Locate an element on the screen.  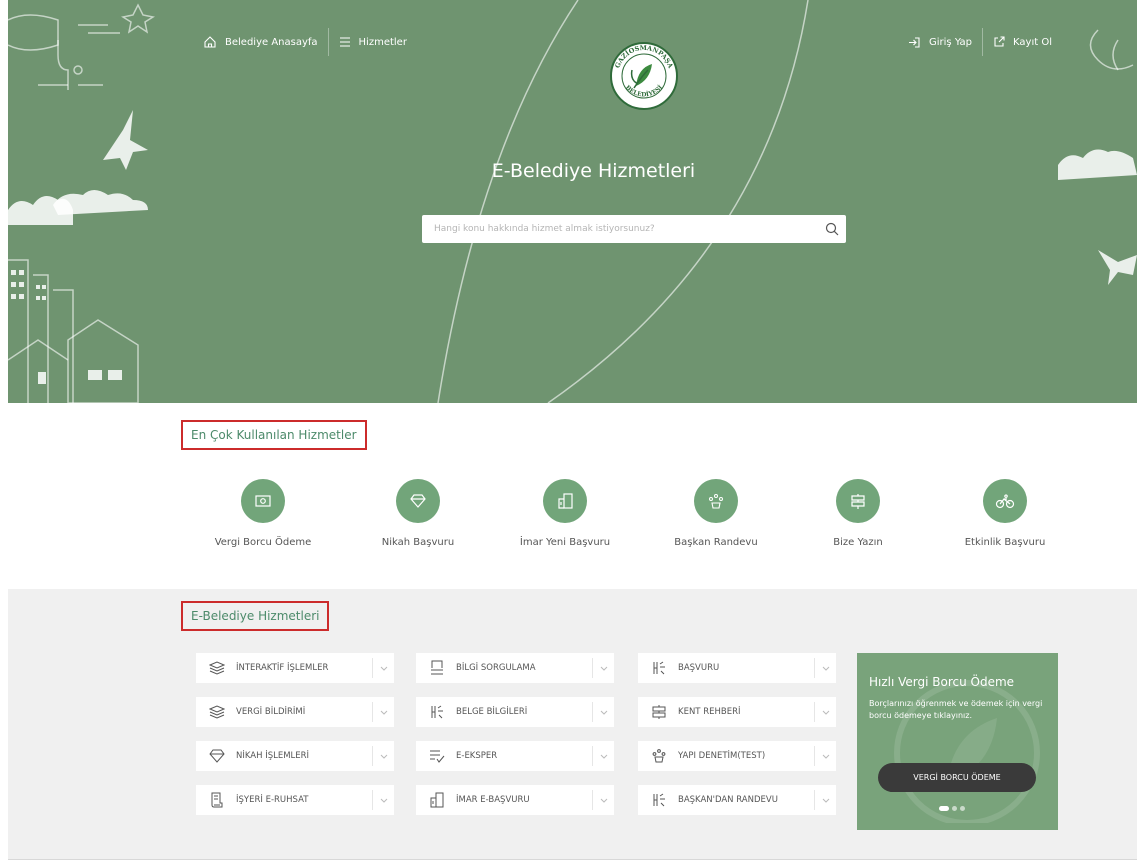
list-check-icon is located at coordinates (437, 756).